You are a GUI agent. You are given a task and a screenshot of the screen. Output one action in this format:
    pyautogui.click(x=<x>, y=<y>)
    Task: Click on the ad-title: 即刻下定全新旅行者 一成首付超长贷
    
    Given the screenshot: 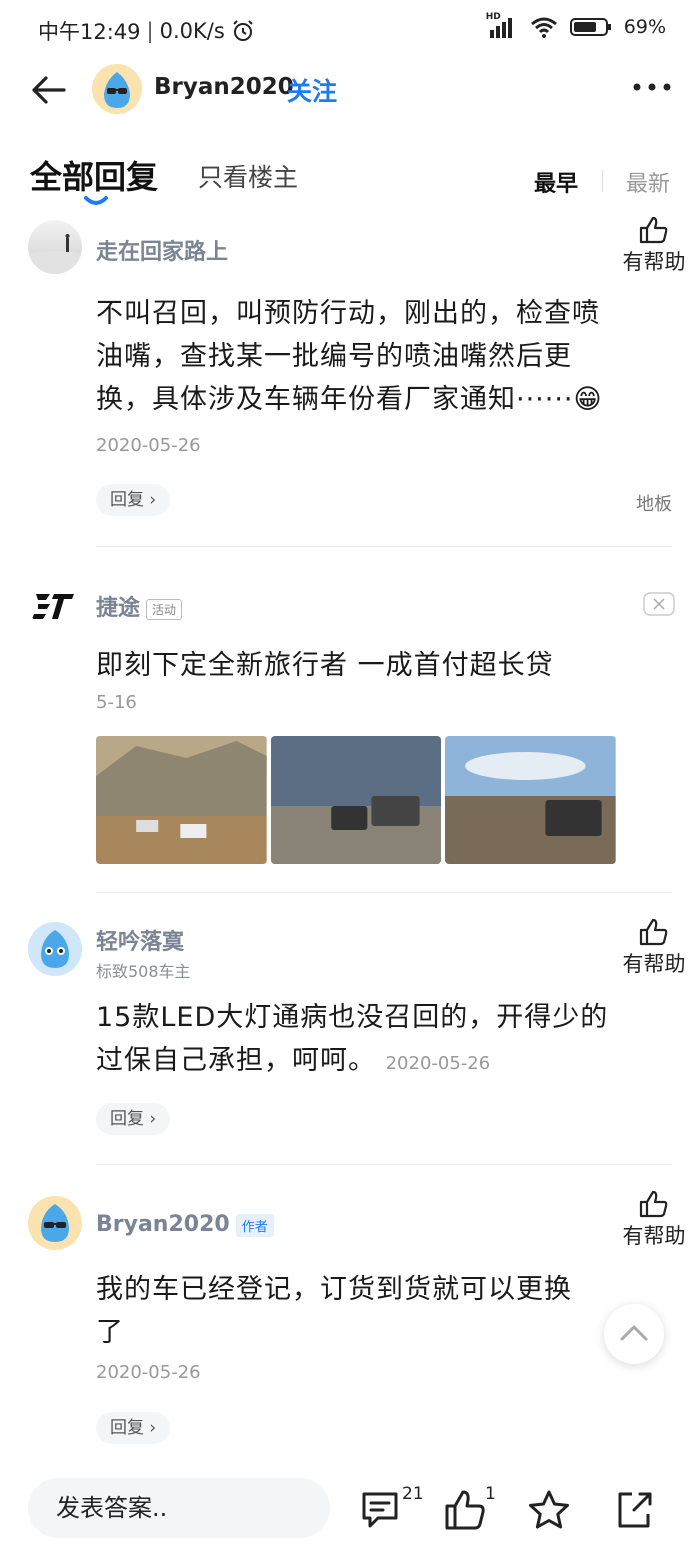 What is the action you would take?
    pyautogui.click(x=325, y=665)
    